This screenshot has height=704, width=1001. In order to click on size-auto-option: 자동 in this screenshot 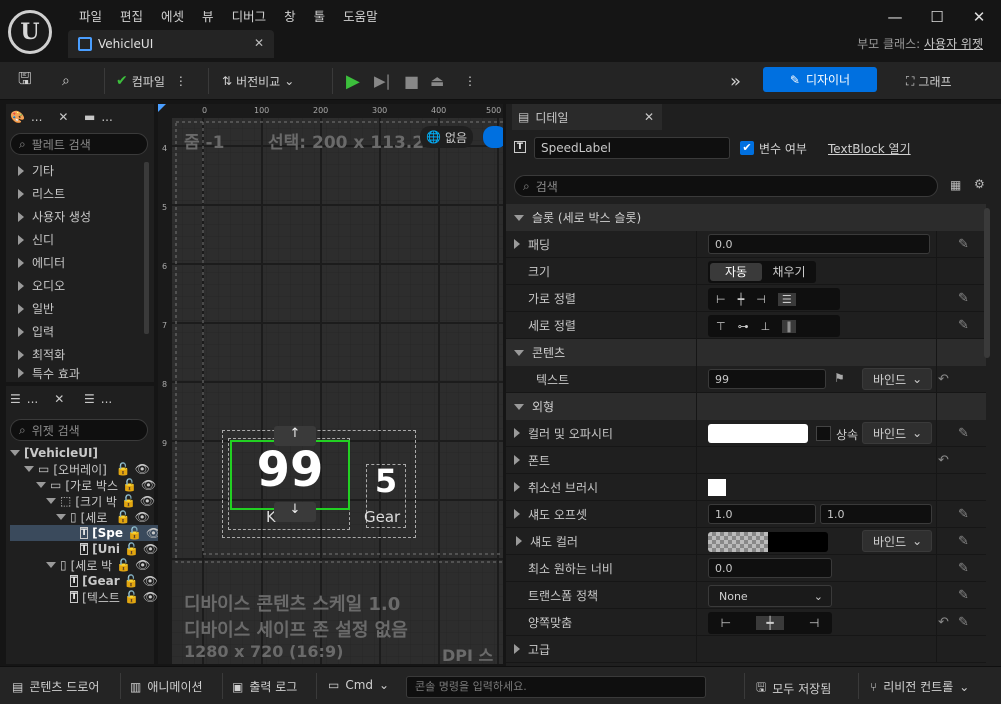, I will do `click(736, 272)`.